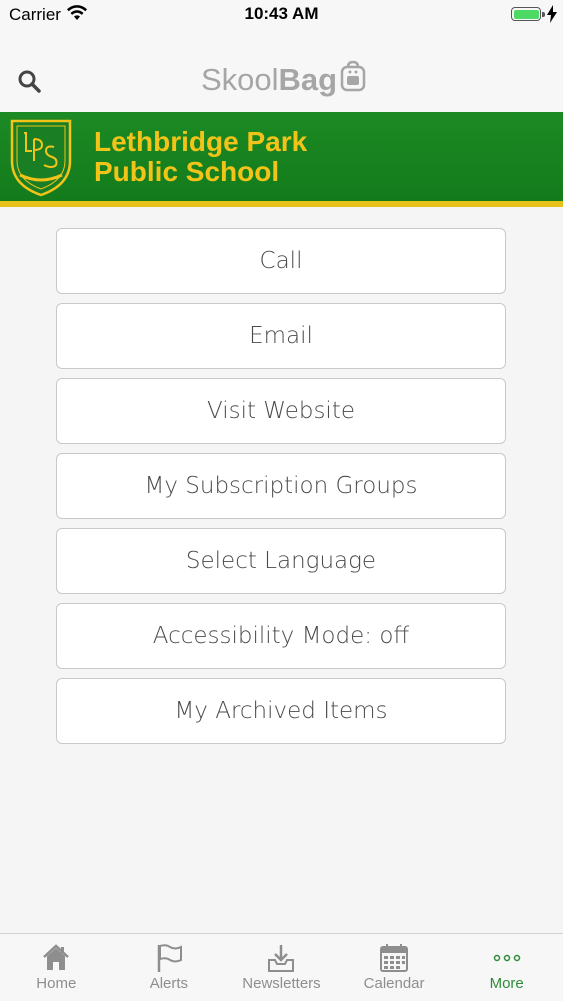 The width and height of the screenshot is (563, 1001). What do you see at coordinates (41, 157) in the screenshot?
I see `school-crest-icon` at bounding box center [41, 157].